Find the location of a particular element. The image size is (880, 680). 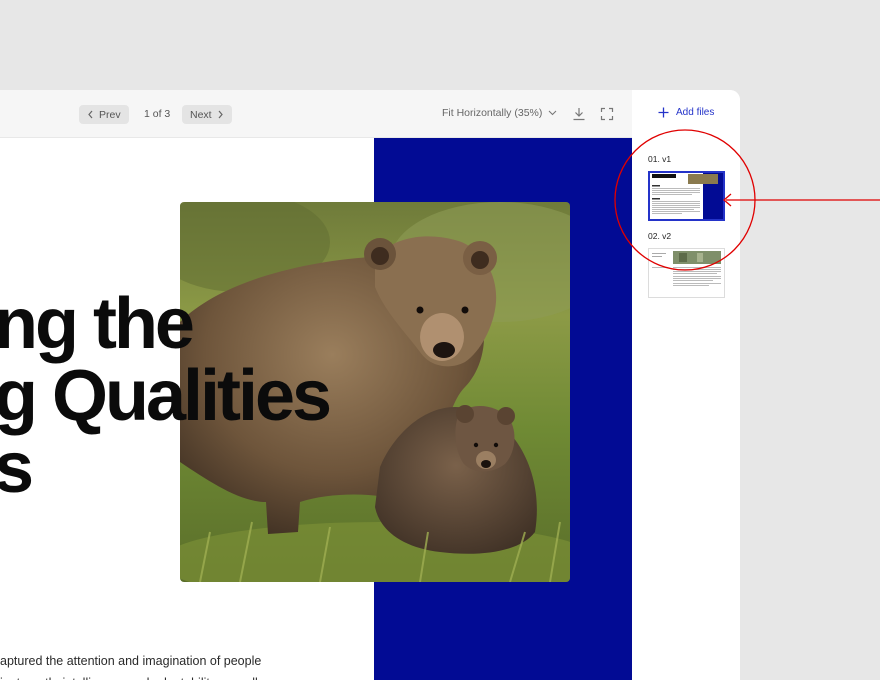

chevron-left-icon is located at coordinates (90, 114).